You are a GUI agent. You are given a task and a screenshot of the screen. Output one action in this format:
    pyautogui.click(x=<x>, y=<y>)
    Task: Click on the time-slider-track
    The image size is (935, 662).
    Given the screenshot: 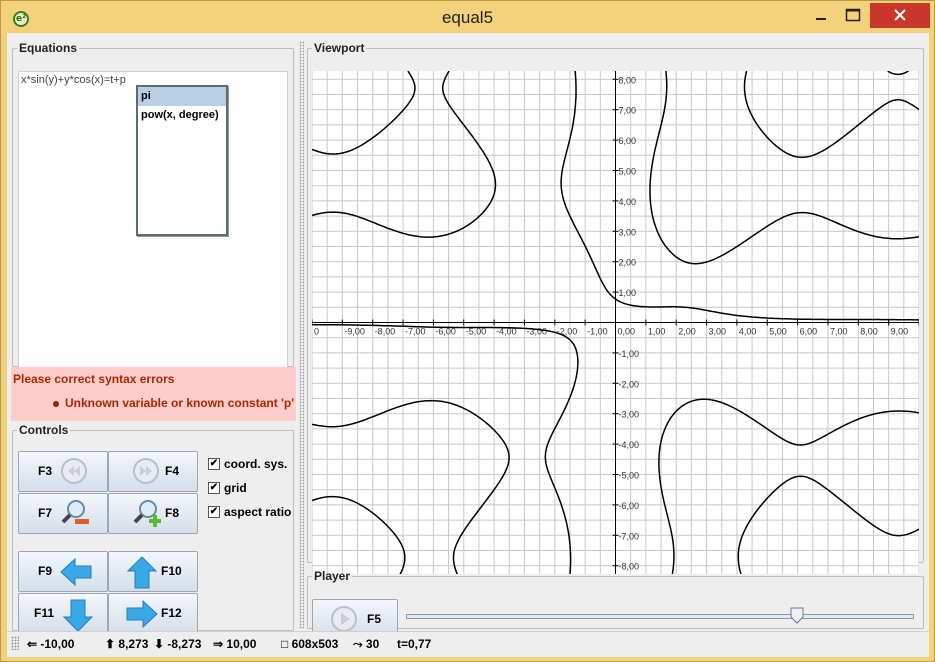 What is the action you would take?
    pyautogui.click(x=660, y=616)
    